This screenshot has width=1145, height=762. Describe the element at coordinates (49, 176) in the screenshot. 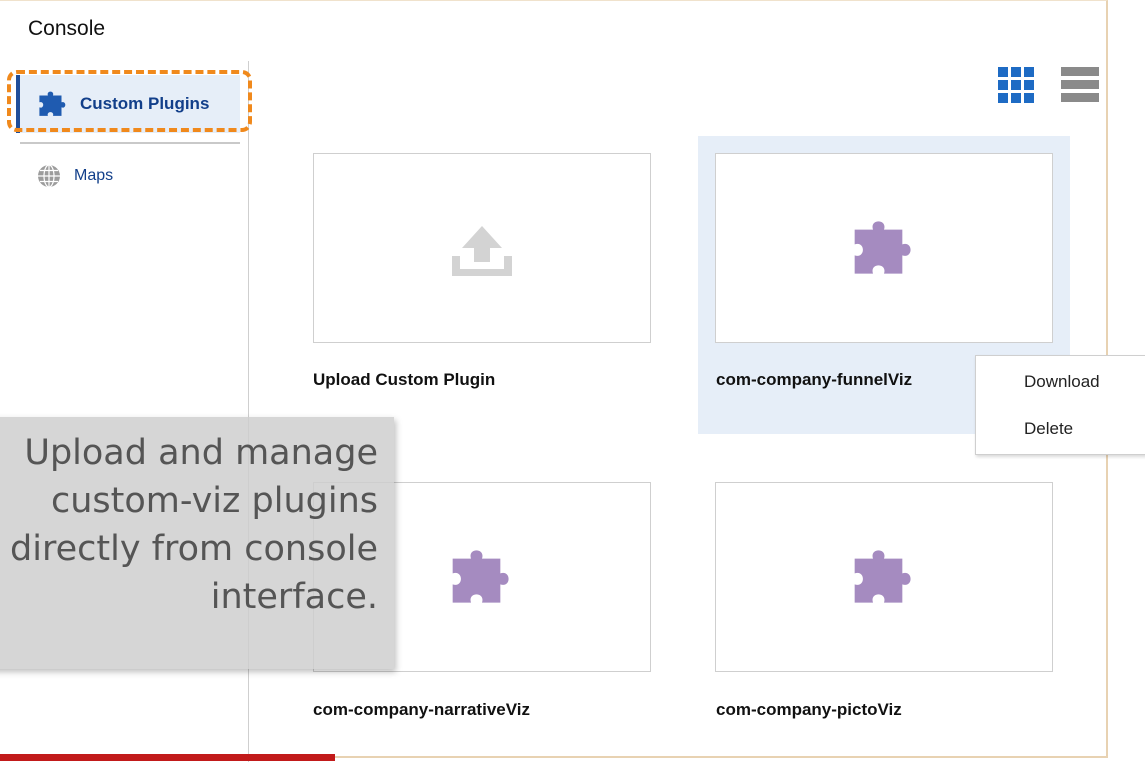

I see `globe-icon` at that location.